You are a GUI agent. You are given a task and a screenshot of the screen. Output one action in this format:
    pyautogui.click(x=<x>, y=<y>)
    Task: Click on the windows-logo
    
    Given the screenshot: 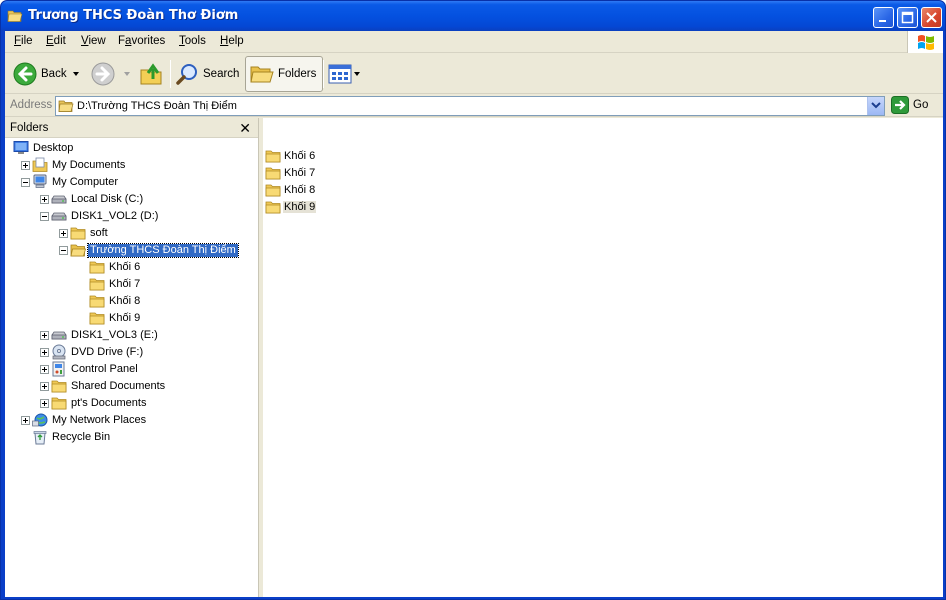 What is the action you would take?
    pyautogui.click(x=925, y=42)
    